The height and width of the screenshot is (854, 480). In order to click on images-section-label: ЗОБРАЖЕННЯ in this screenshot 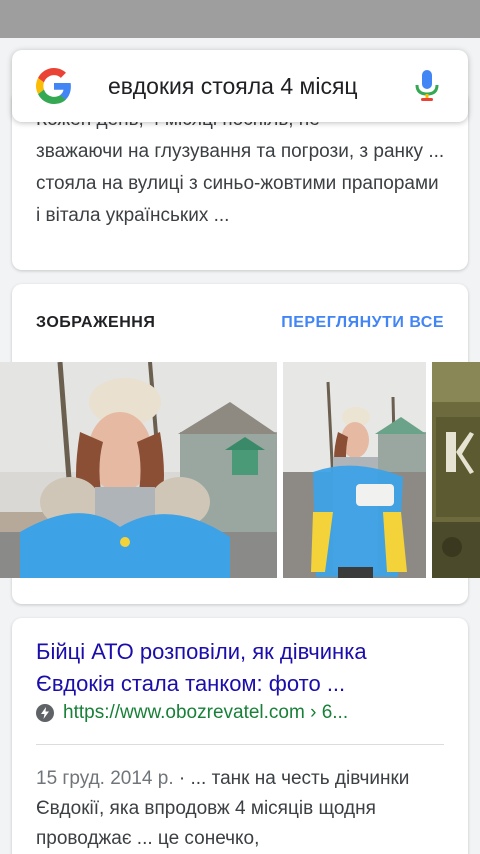, I will do `click(96, 322)`.